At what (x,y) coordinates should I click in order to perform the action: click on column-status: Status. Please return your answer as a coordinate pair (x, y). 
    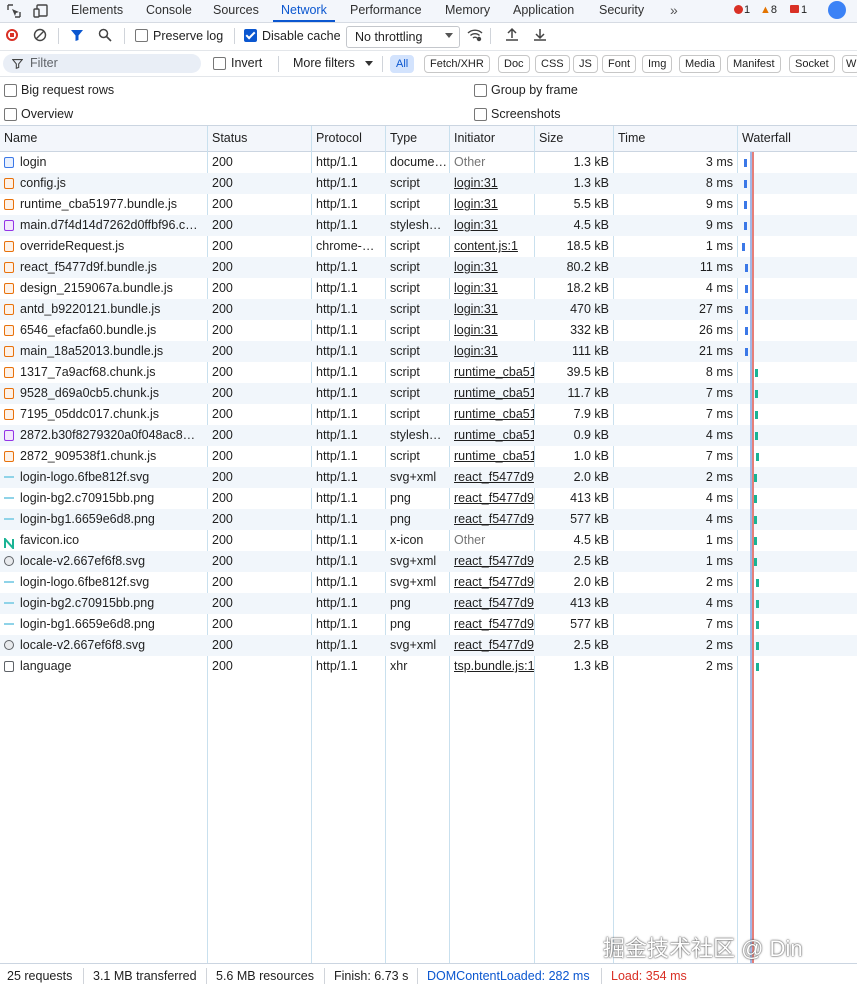
    Looking at the image, I should click on (260, 138).